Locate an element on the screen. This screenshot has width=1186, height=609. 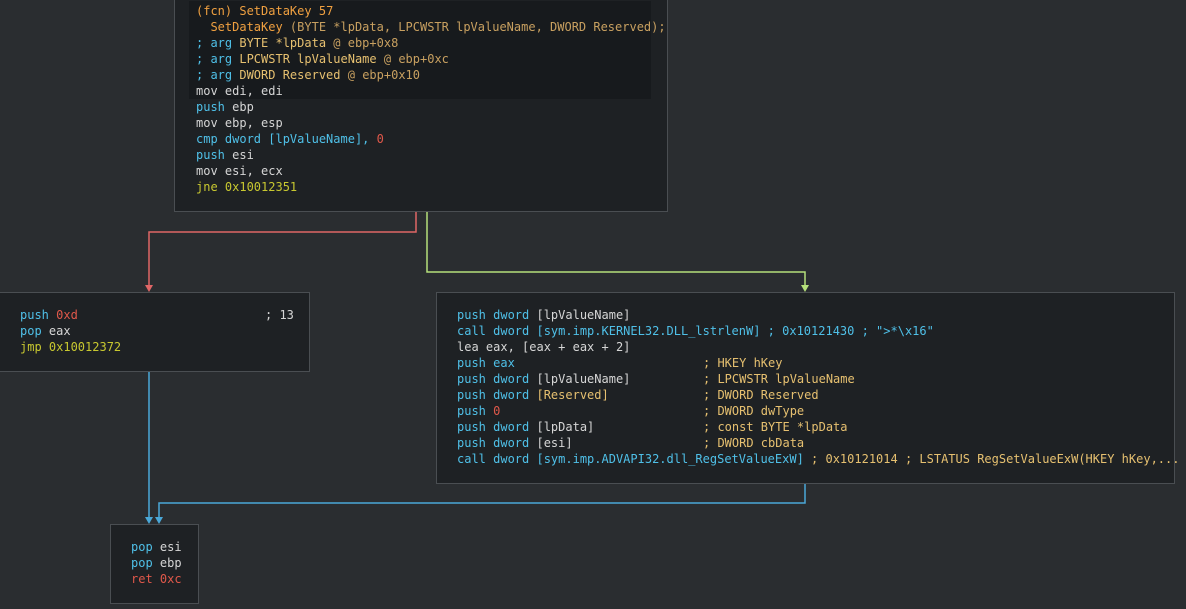
node-left: push 0xd ; 13 pop eax jmp 0x10012372 is located at coordinates (155, 332).